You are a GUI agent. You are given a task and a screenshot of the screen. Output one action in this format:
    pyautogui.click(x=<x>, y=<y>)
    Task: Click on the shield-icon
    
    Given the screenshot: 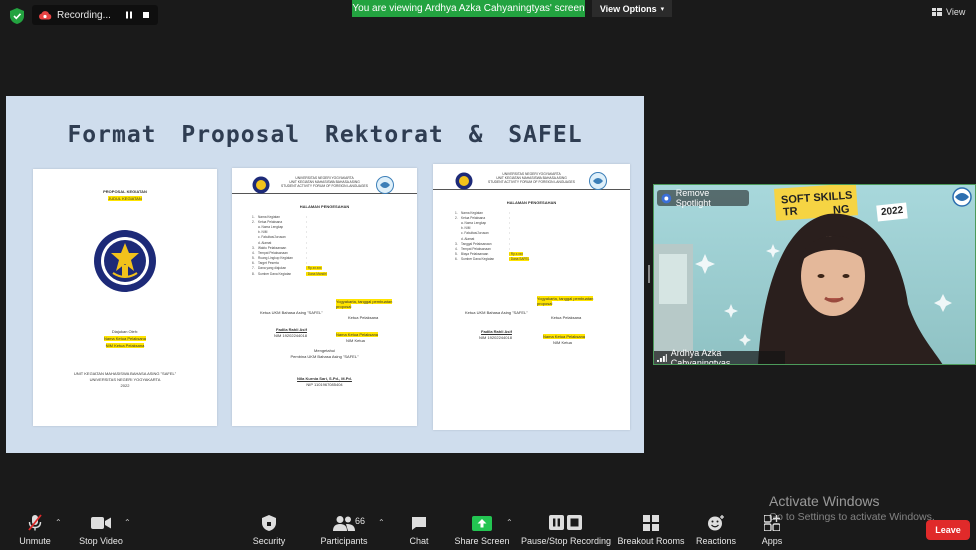 What is the action you would take?
    pyautogui.click(x=269, y=523)
    